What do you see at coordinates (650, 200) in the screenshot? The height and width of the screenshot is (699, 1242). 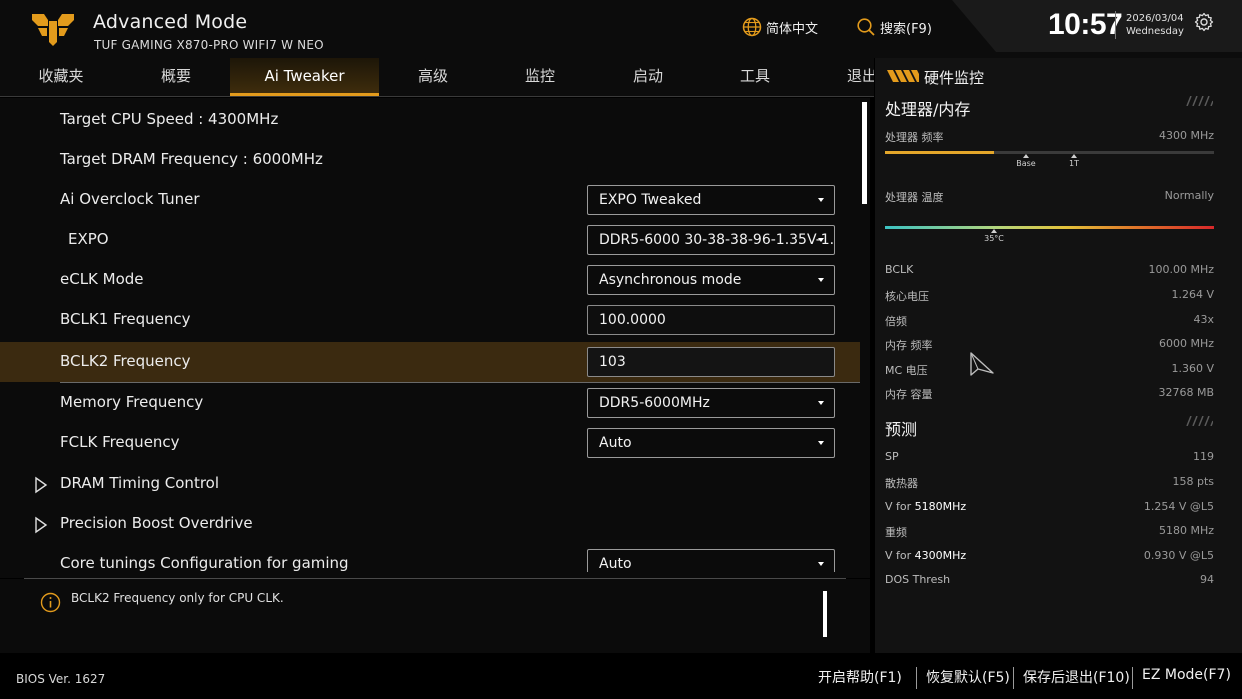 I see `ai-overclock-tuner-value: EXPO Tweaked` at bounding box center [650, 200].